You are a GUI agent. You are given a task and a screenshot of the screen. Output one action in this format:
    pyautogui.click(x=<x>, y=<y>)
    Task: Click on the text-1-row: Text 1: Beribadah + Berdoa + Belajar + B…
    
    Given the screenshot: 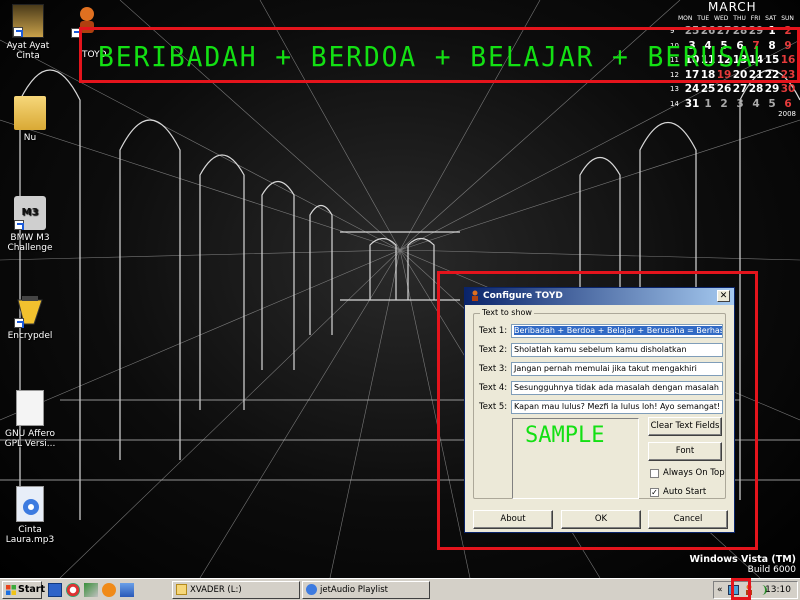 What is the action you would take?
    pyautogui.click(x=601, y=331)
    